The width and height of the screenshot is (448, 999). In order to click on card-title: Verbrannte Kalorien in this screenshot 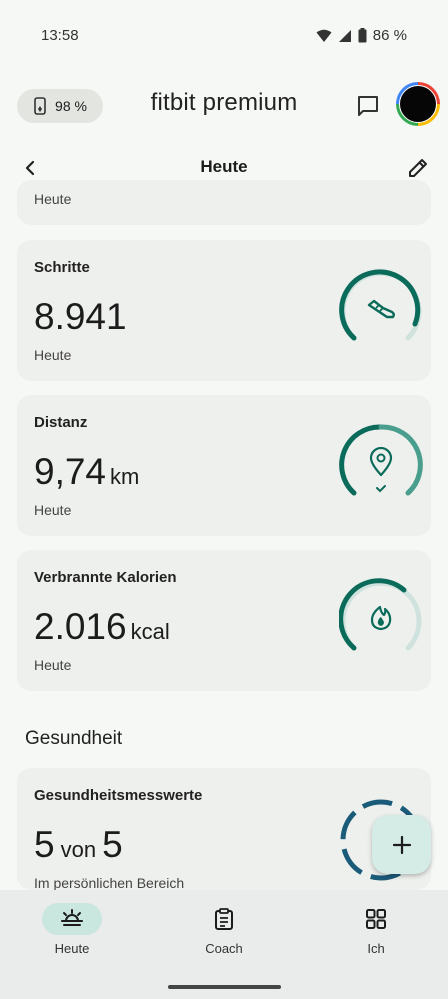, I will do `click(105, 577)`.